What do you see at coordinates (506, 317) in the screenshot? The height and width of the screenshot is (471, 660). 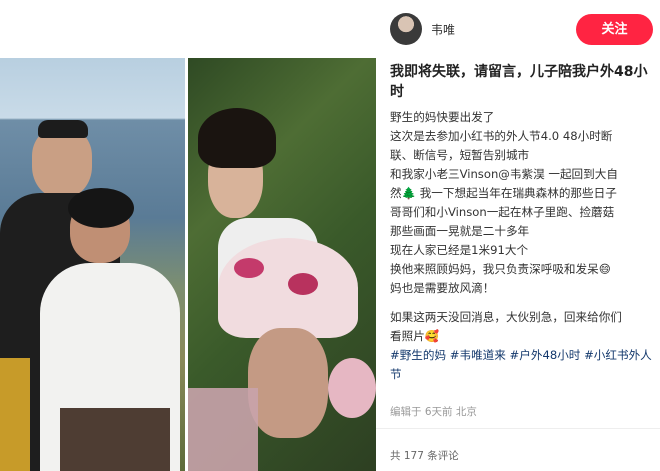 I see `body-line: 如果这两天没回消息，大伙别急，回来给你们` at bounding box center [506, 317].